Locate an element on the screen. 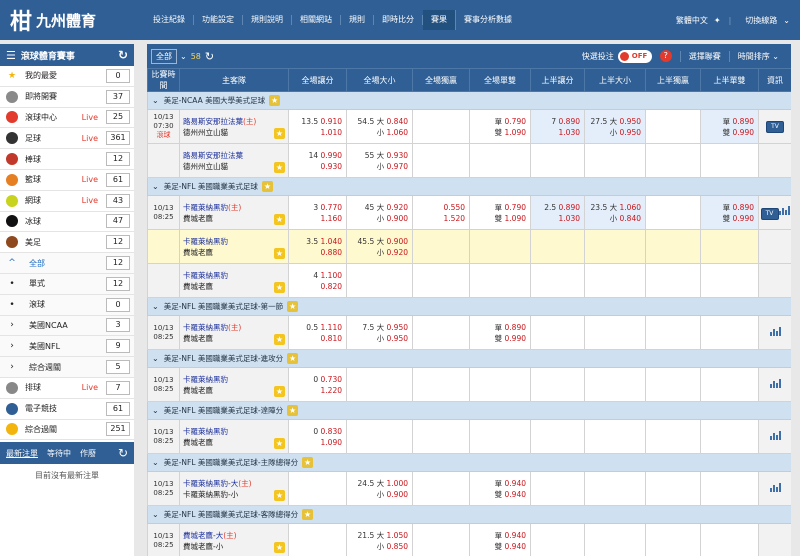 This screenshot has height=556, width=800. league-row: ⌄ 美足-NCAA 美國大學美式足球 ★ is located at coordinates (469, 100).